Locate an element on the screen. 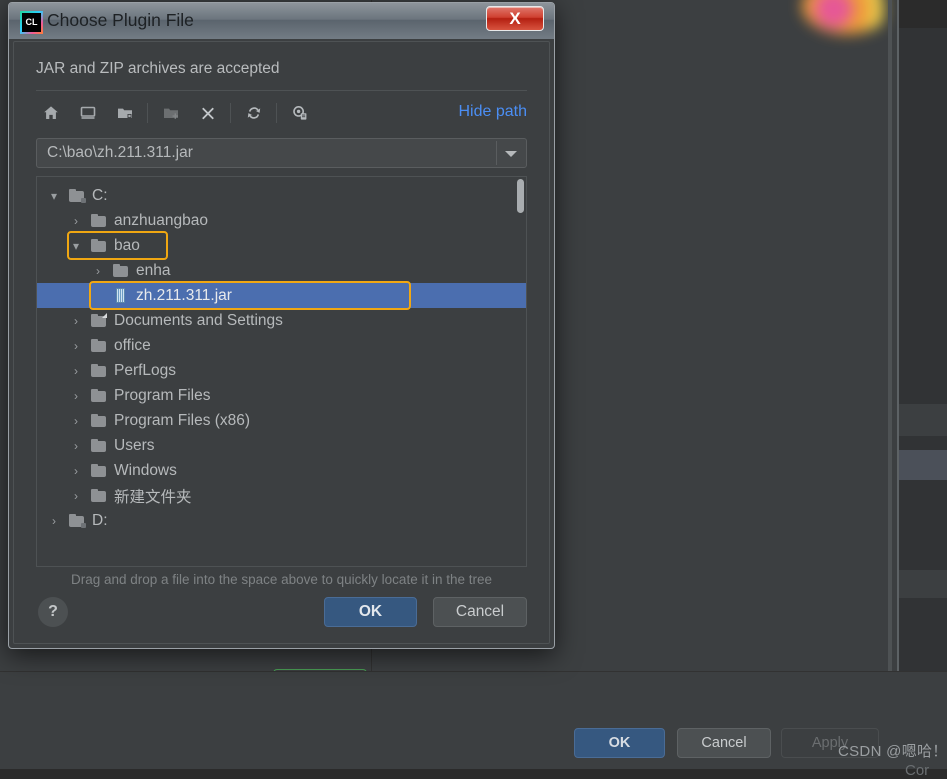 Image resolution: width=947 pixels, height=779 pixels. tree-item: › PerfLogs is located at coordinates (281, 370).